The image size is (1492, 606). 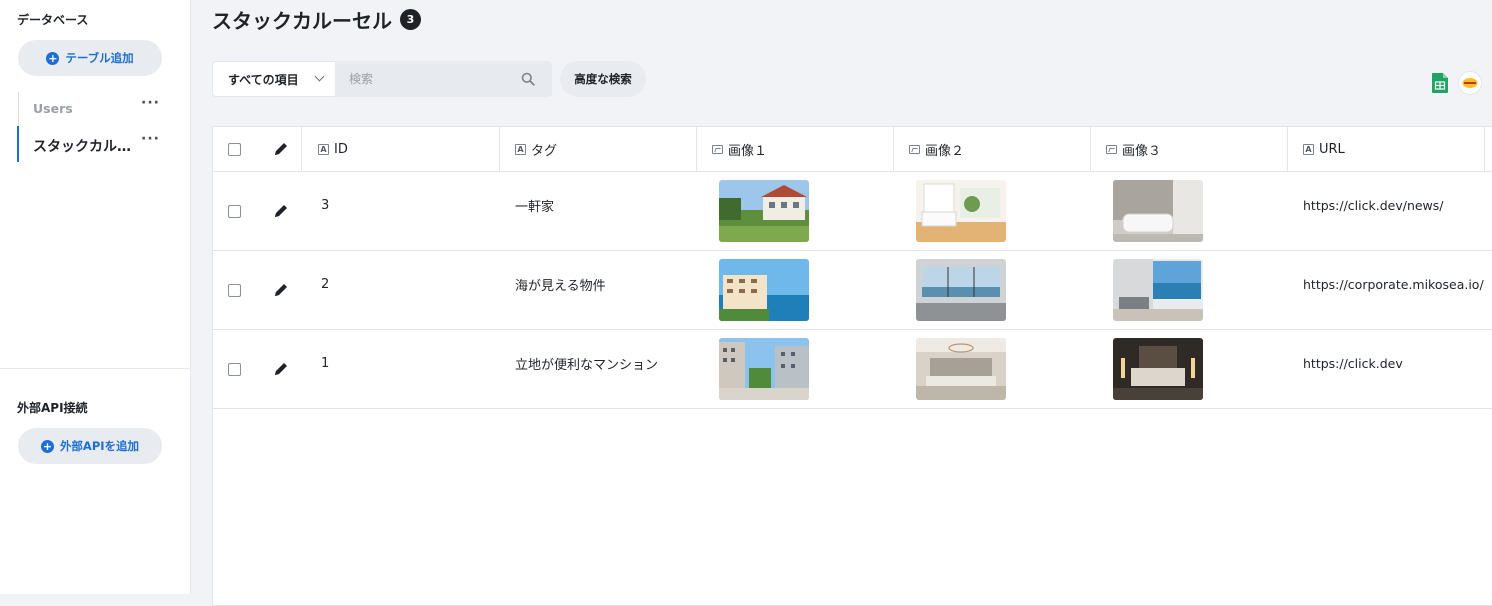 I want to click on ocean-view-living-room-image, so click(x=961, y=290).